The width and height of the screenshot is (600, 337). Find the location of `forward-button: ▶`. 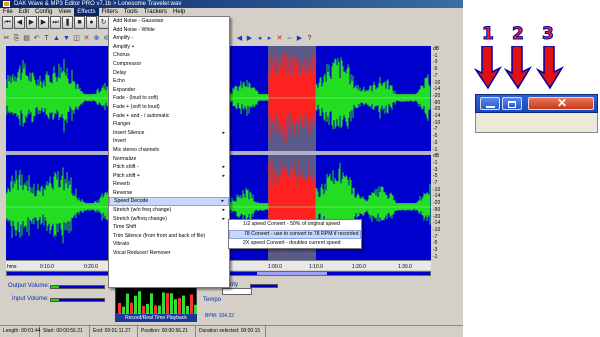

forward-button: ▶ is located at coordinates (43, 22).